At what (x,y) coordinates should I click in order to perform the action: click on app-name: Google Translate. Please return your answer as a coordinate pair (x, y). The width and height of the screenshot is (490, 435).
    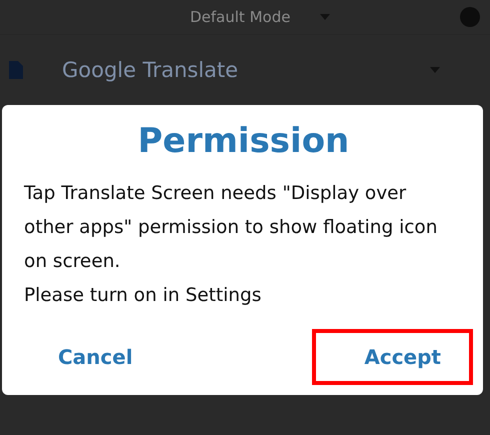
    Looking at the image, I should click on (150, 70).